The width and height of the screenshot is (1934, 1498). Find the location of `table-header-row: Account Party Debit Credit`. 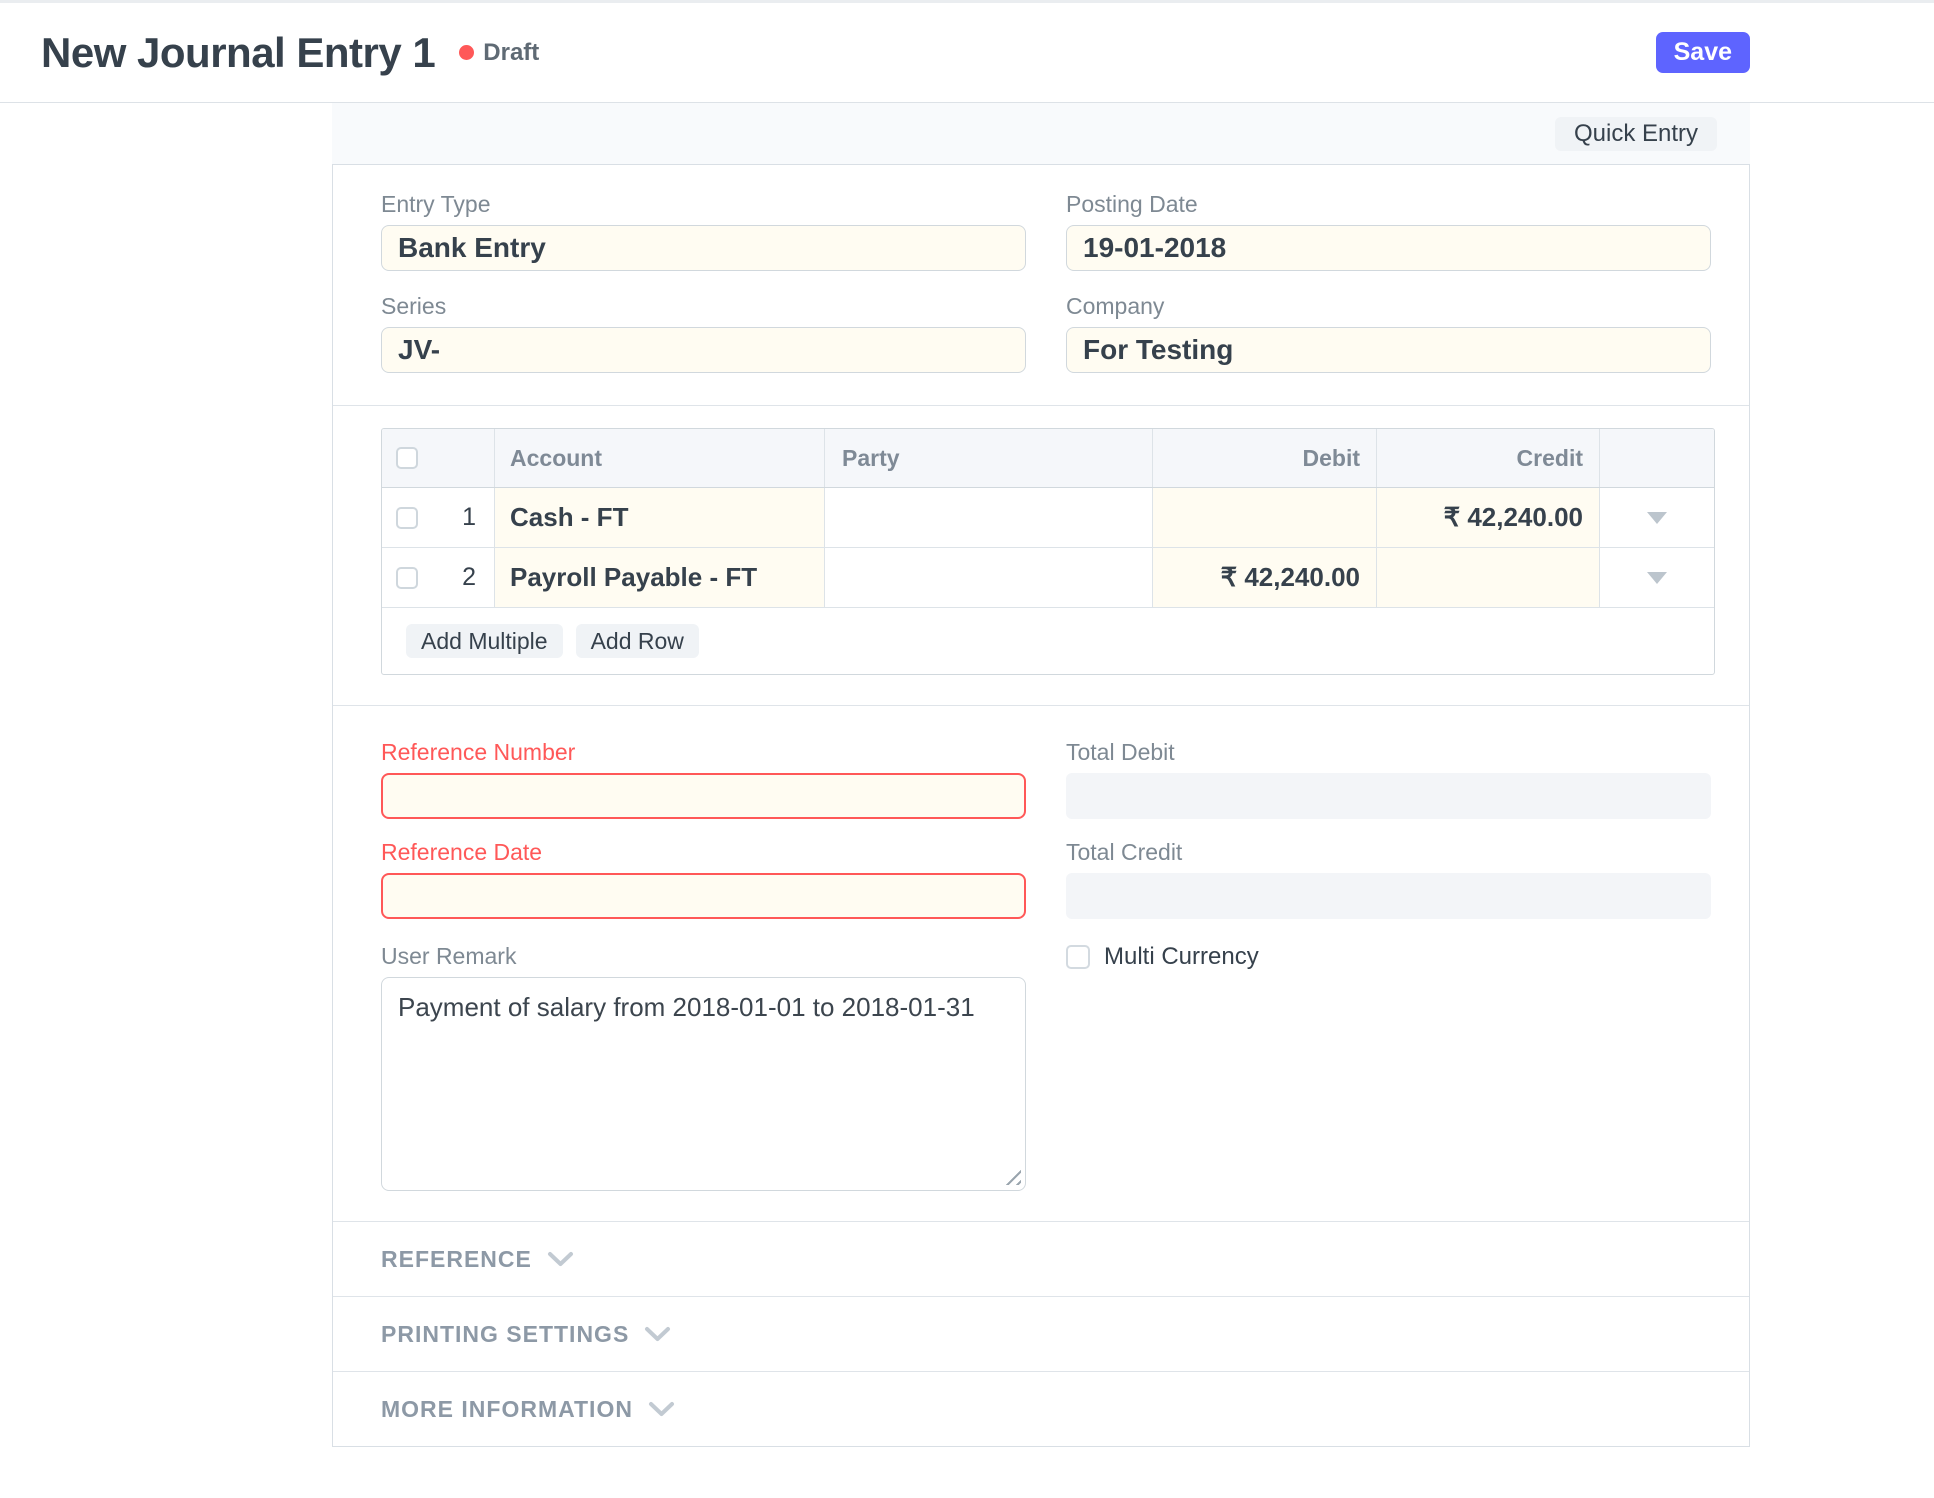

table-header-row: Account Party Debit Credit is located at coordinates (1048, 458).